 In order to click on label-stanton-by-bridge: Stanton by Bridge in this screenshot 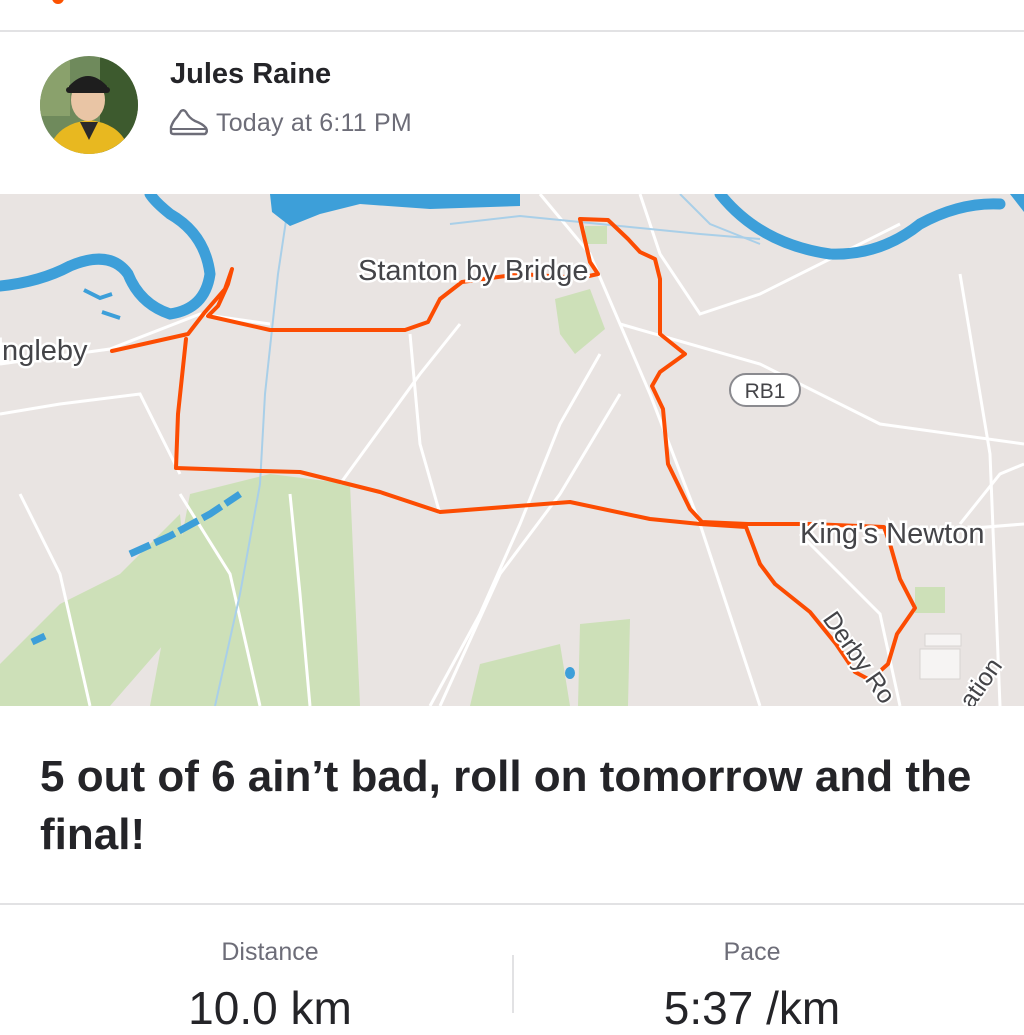, I will do `click(473, 271)`.